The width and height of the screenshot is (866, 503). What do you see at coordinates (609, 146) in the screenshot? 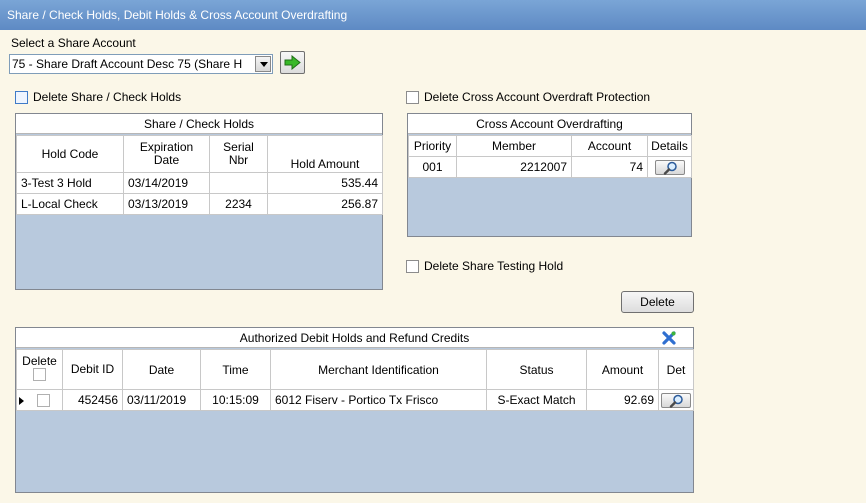
I see `column-header-account: Account` at bounding box center [609, 146].